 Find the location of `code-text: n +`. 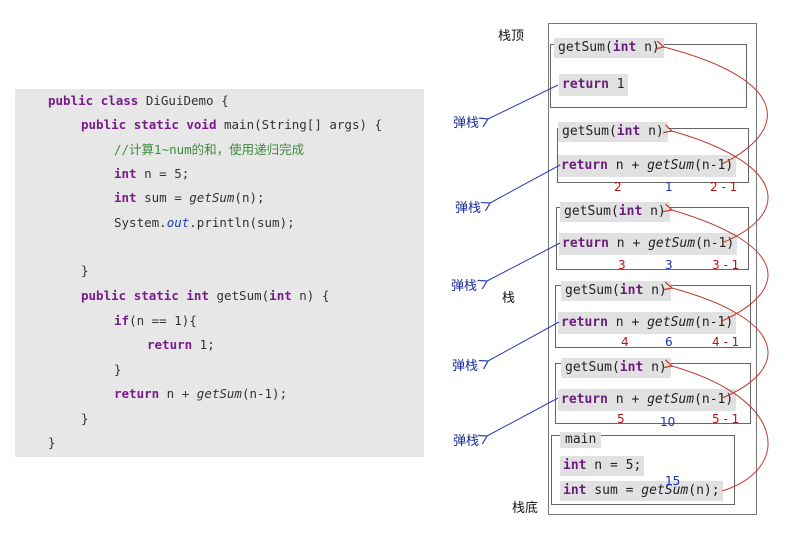

code-text: n + is located at coordinates (178, 393).